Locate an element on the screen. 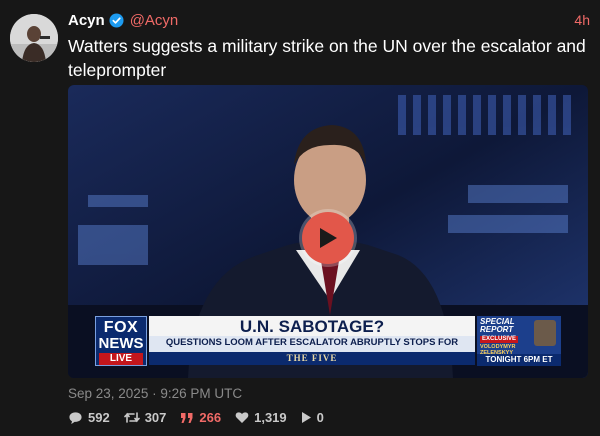  play-icon is located at coordinates (328, 238).